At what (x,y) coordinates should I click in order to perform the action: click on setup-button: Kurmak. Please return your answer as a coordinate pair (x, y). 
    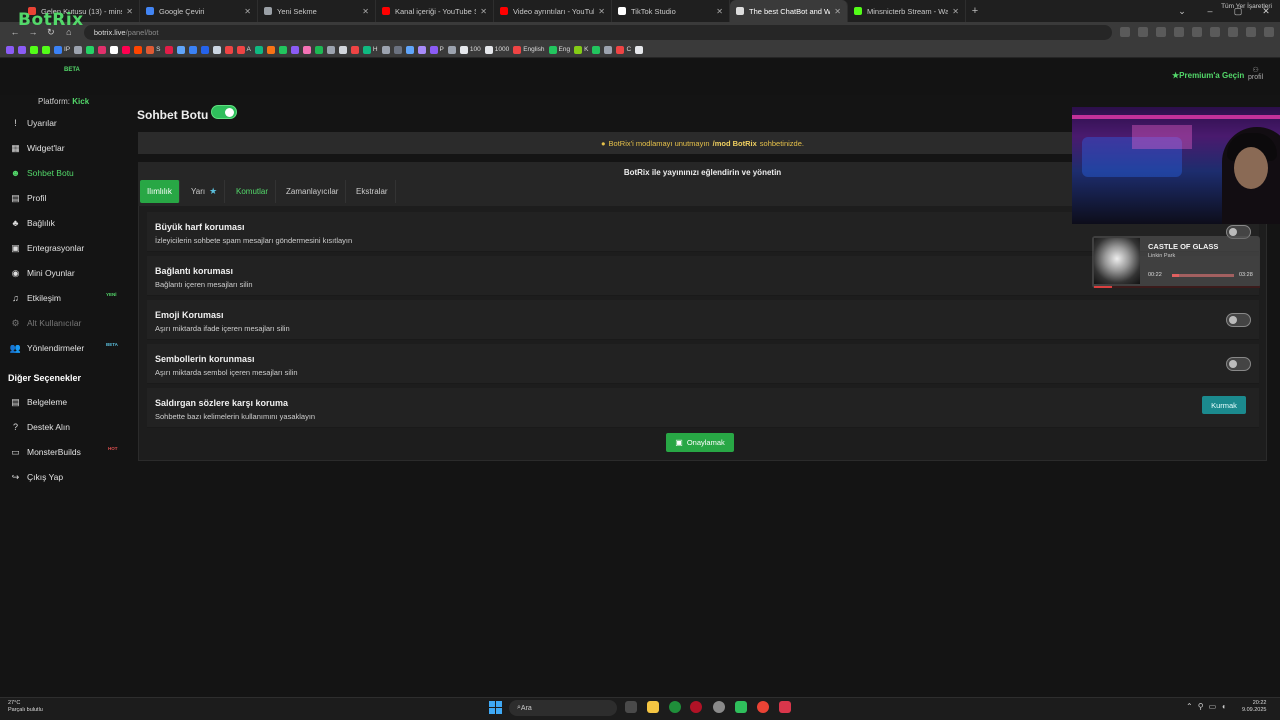
    Looking at the image, I should click on (1224, 405).